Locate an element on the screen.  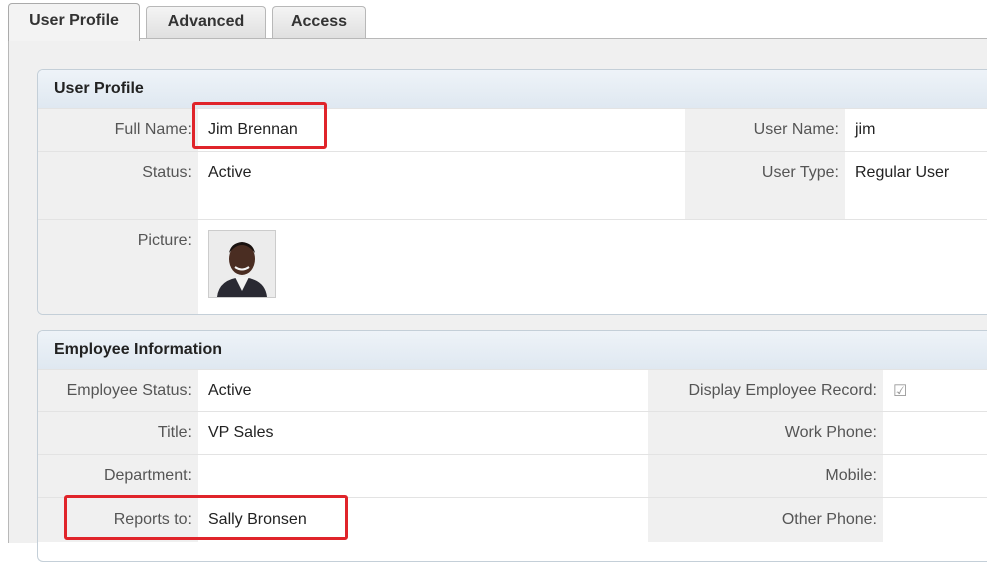
full-name-value: Jim Brennan is located at coordinates (441, 130).